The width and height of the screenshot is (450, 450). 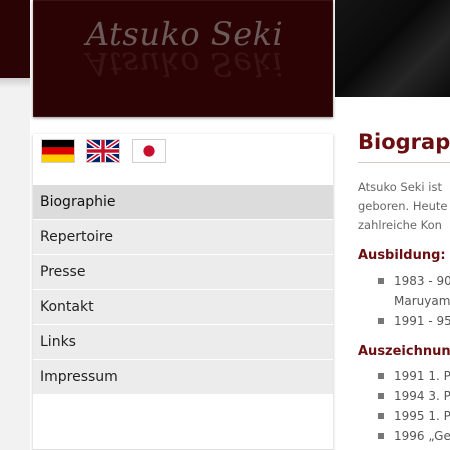 I want to click on japanese-flag-icon, so click(x=149, y=151).